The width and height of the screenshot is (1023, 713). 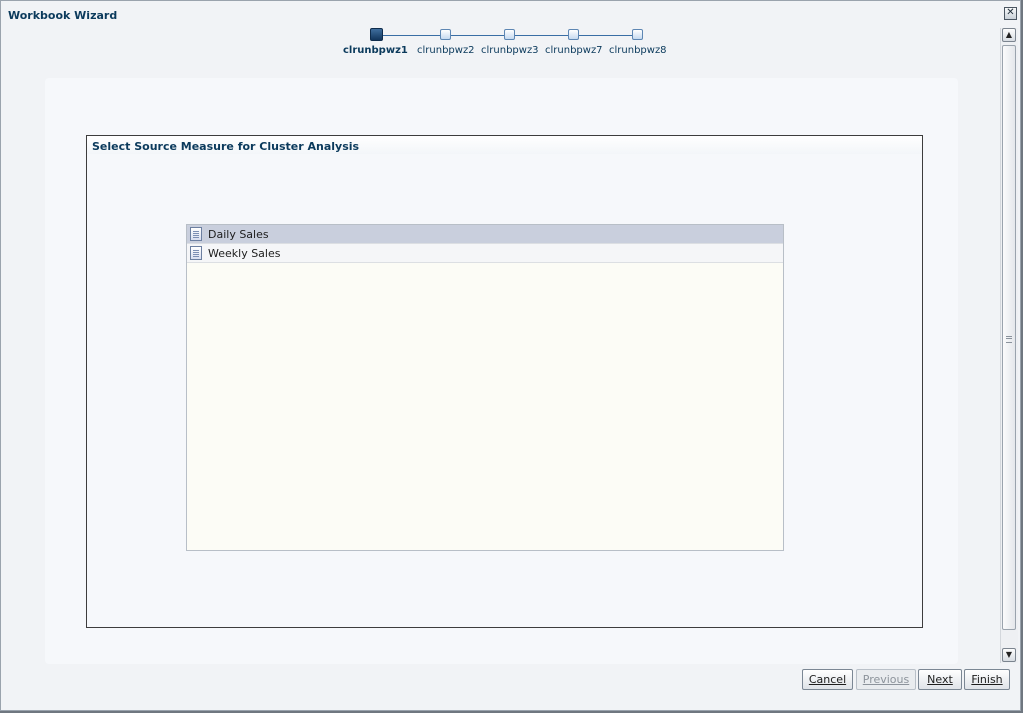 I want to click on previous-button: Previous, so click(x=886, y=679).